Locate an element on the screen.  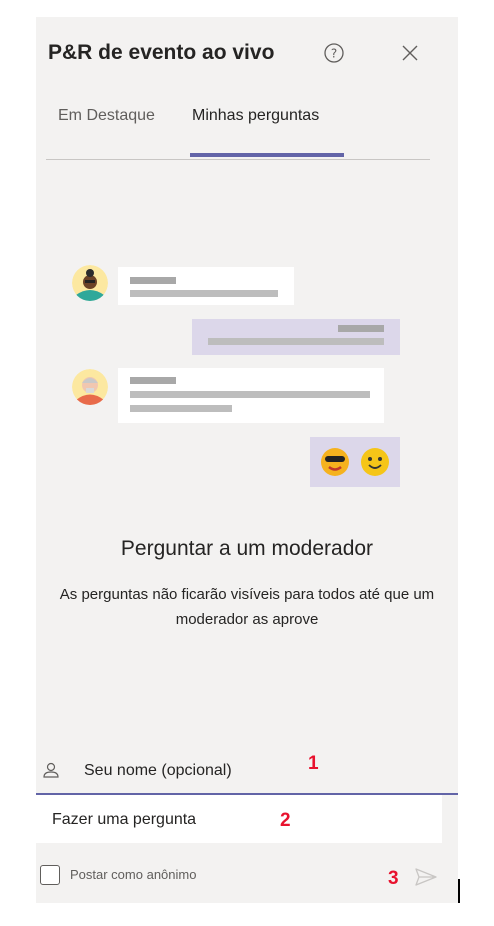
tab-bar: Em Destaque Minhas perguntas is located at coordinates (238, 127).